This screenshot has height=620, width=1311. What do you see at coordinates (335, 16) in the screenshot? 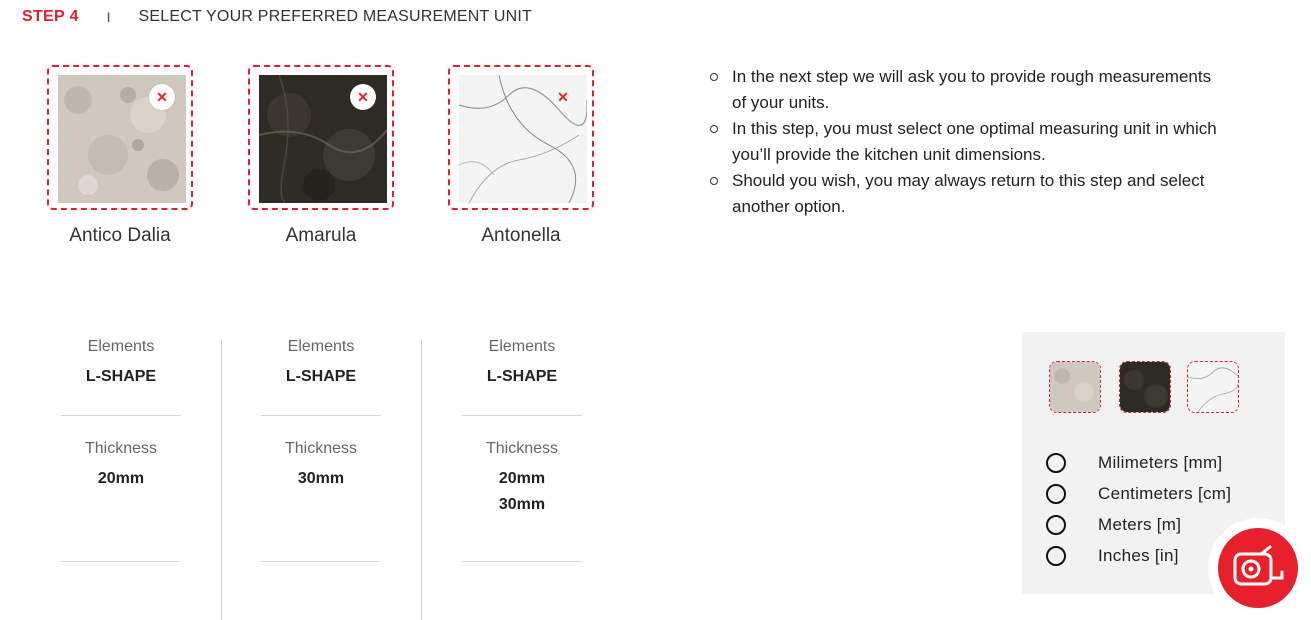
I see `step-title: SELECT YOUR PREFERRED MEASUREMENT UNIT` at bounding box center [335, 16].